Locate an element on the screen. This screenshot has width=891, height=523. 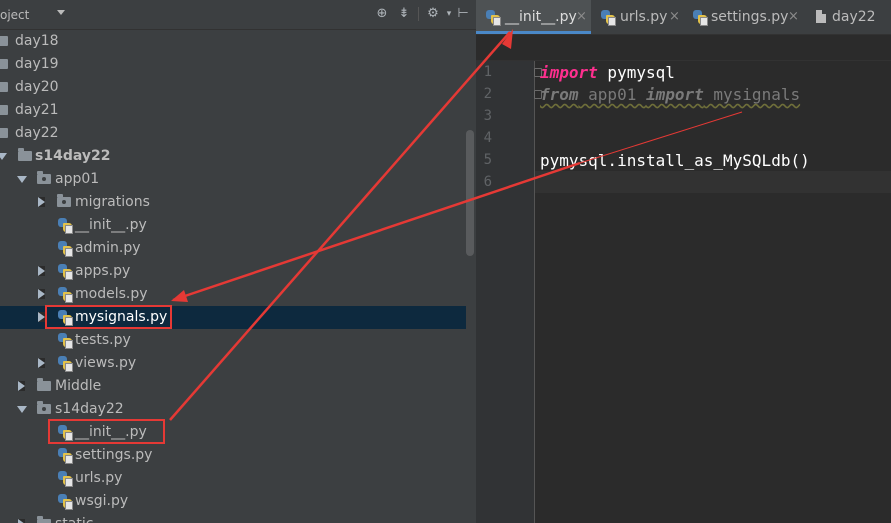
tree-item-admin-py: admin.py is located at coordinates (233, 248).